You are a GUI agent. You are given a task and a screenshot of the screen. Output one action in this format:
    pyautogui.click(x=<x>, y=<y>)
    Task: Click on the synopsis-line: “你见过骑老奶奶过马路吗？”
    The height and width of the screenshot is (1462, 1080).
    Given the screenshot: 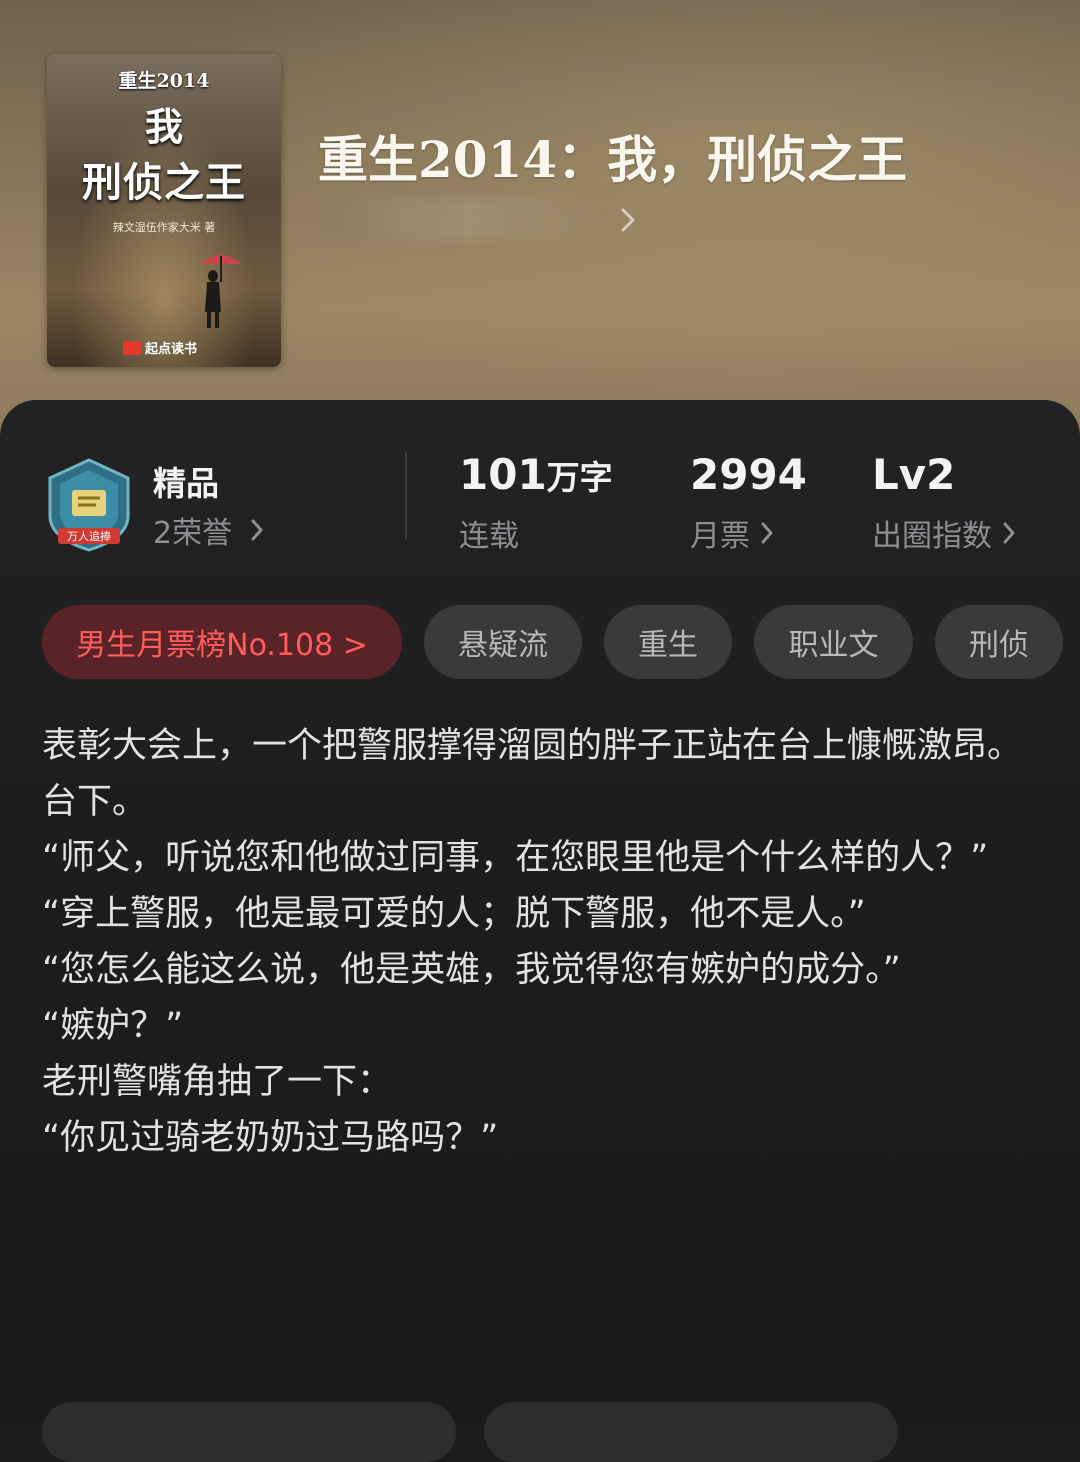 What is the action you would take?
    pyautogui.click(x=270, y=1138)
    